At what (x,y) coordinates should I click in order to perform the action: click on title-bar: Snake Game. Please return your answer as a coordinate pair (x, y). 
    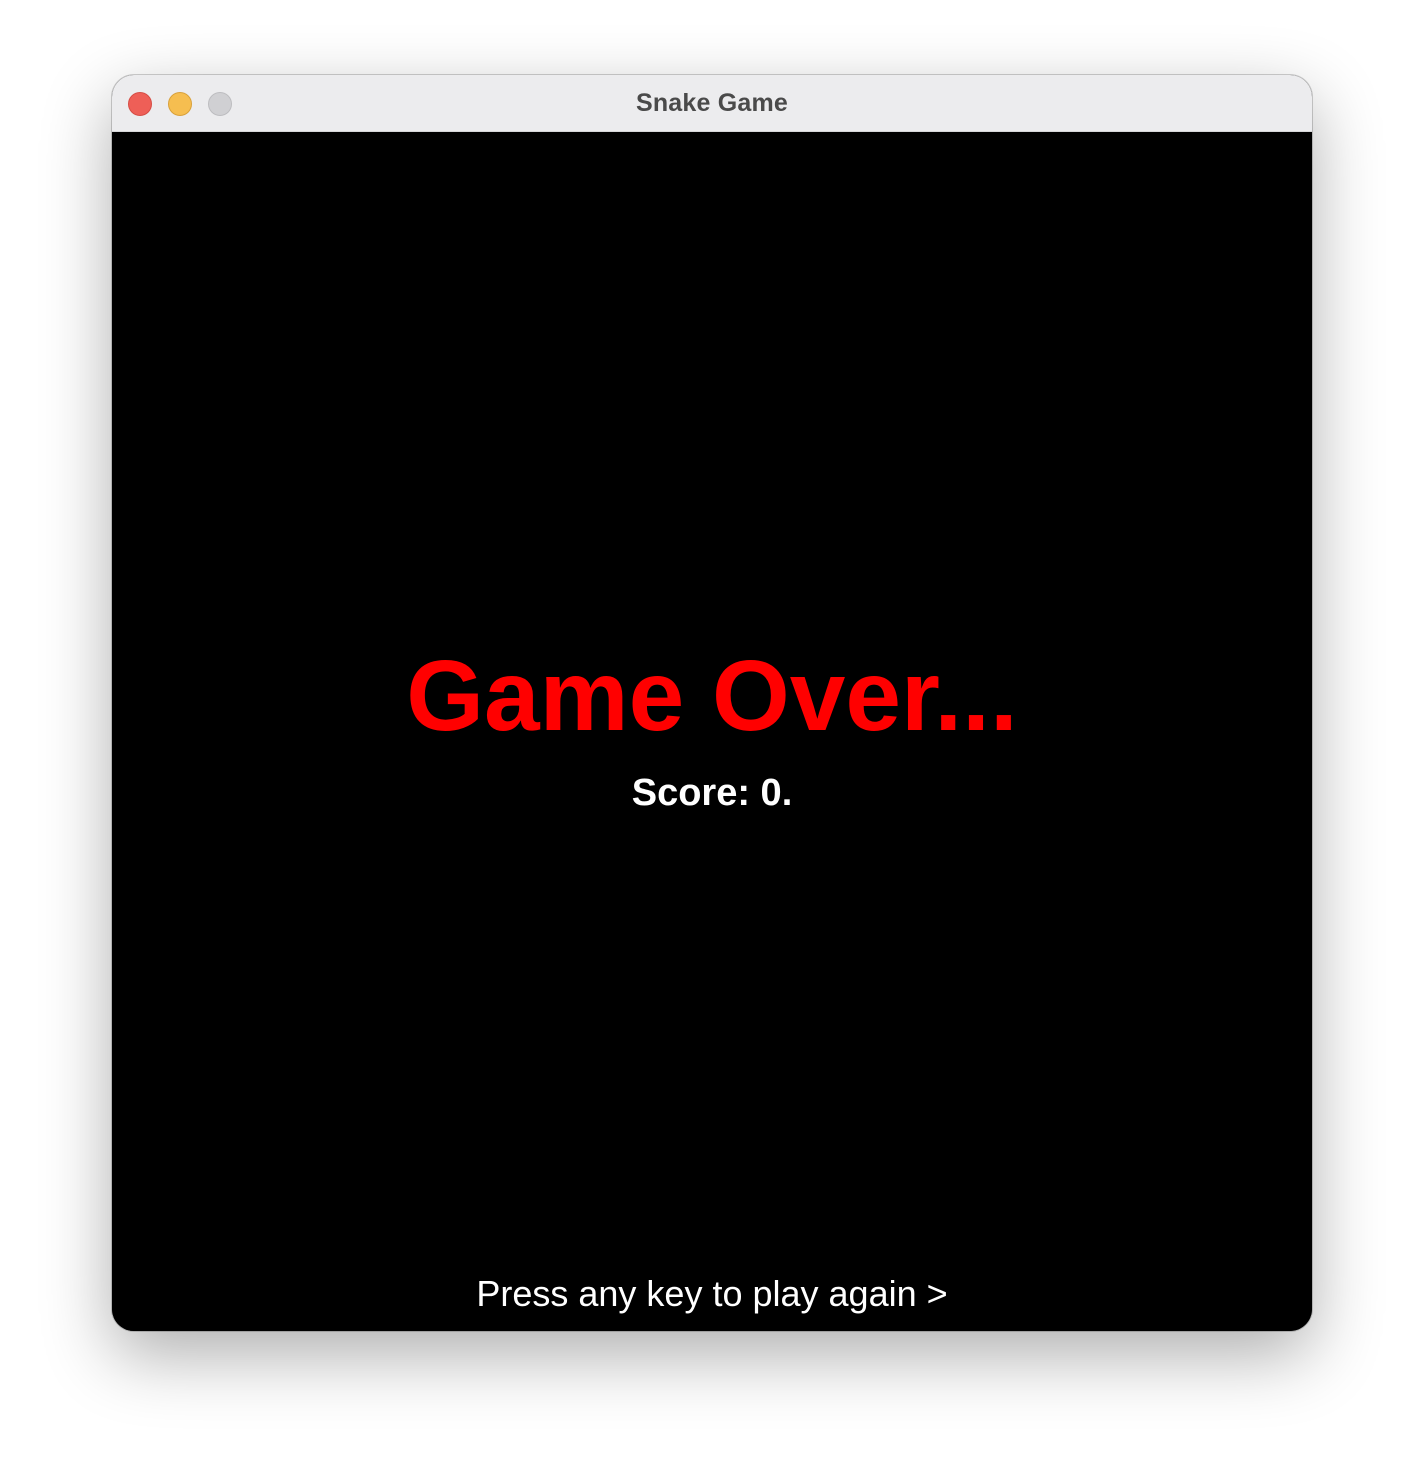
    Looking at the image, I should click on (712, 103).